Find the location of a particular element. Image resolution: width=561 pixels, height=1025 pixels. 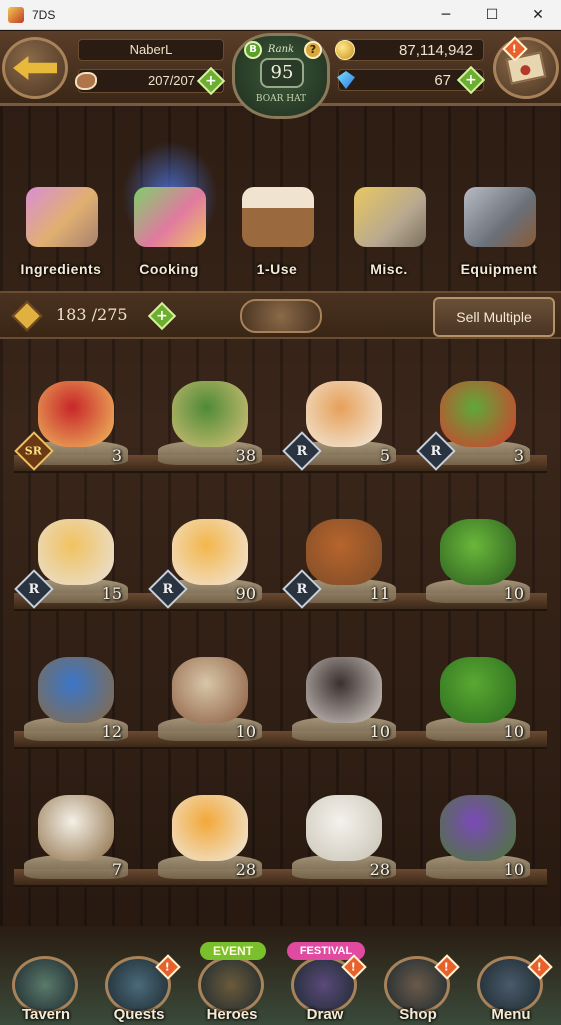

item-quantity: 11 is located at coordinates (379, 593).